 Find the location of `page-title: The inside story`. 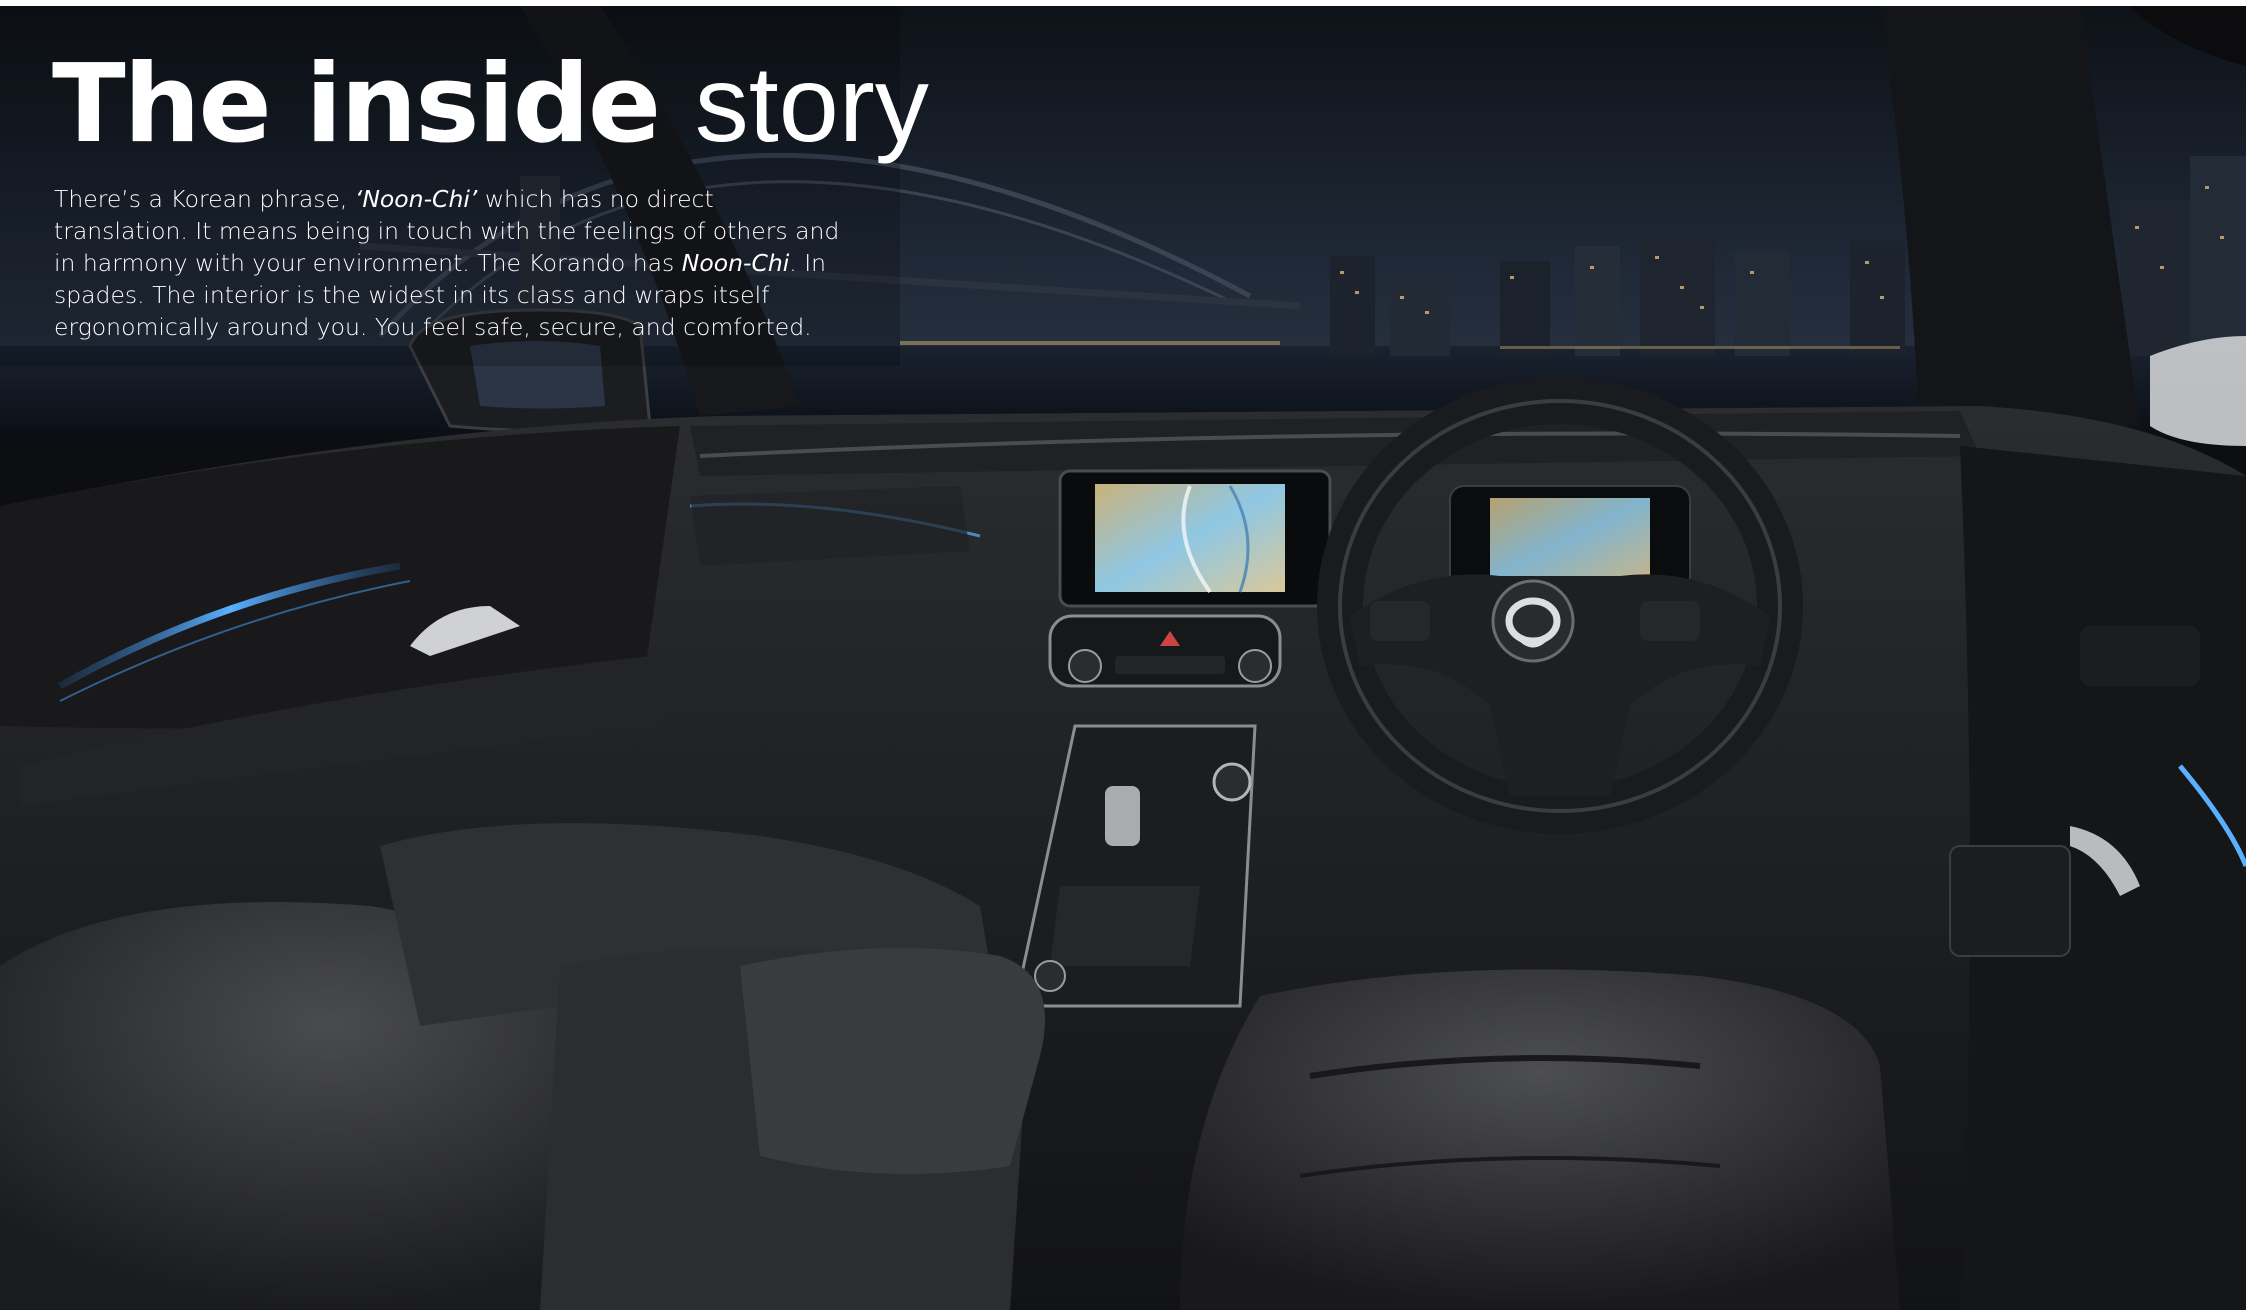

page-title: The inside story is located at coordinates (490, 104).